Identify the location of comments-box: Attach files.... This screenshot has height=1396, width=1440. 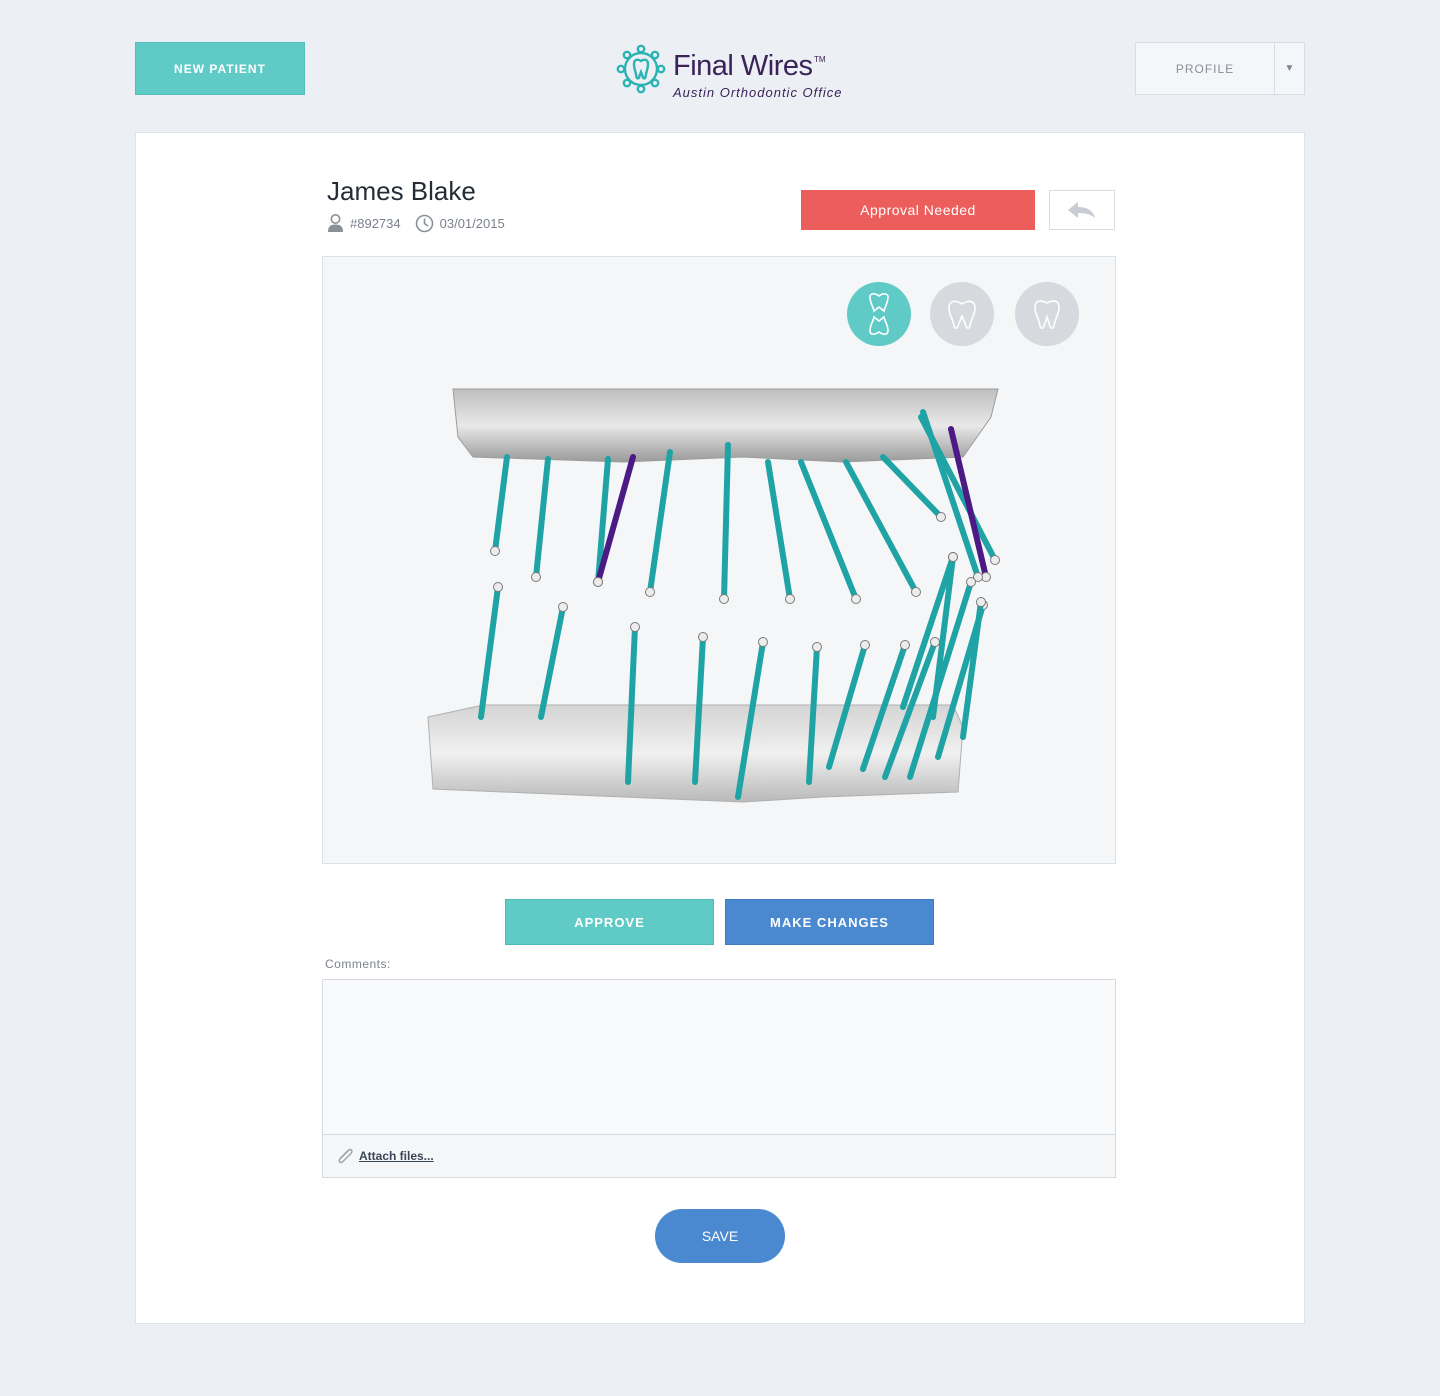
(719, 1078).